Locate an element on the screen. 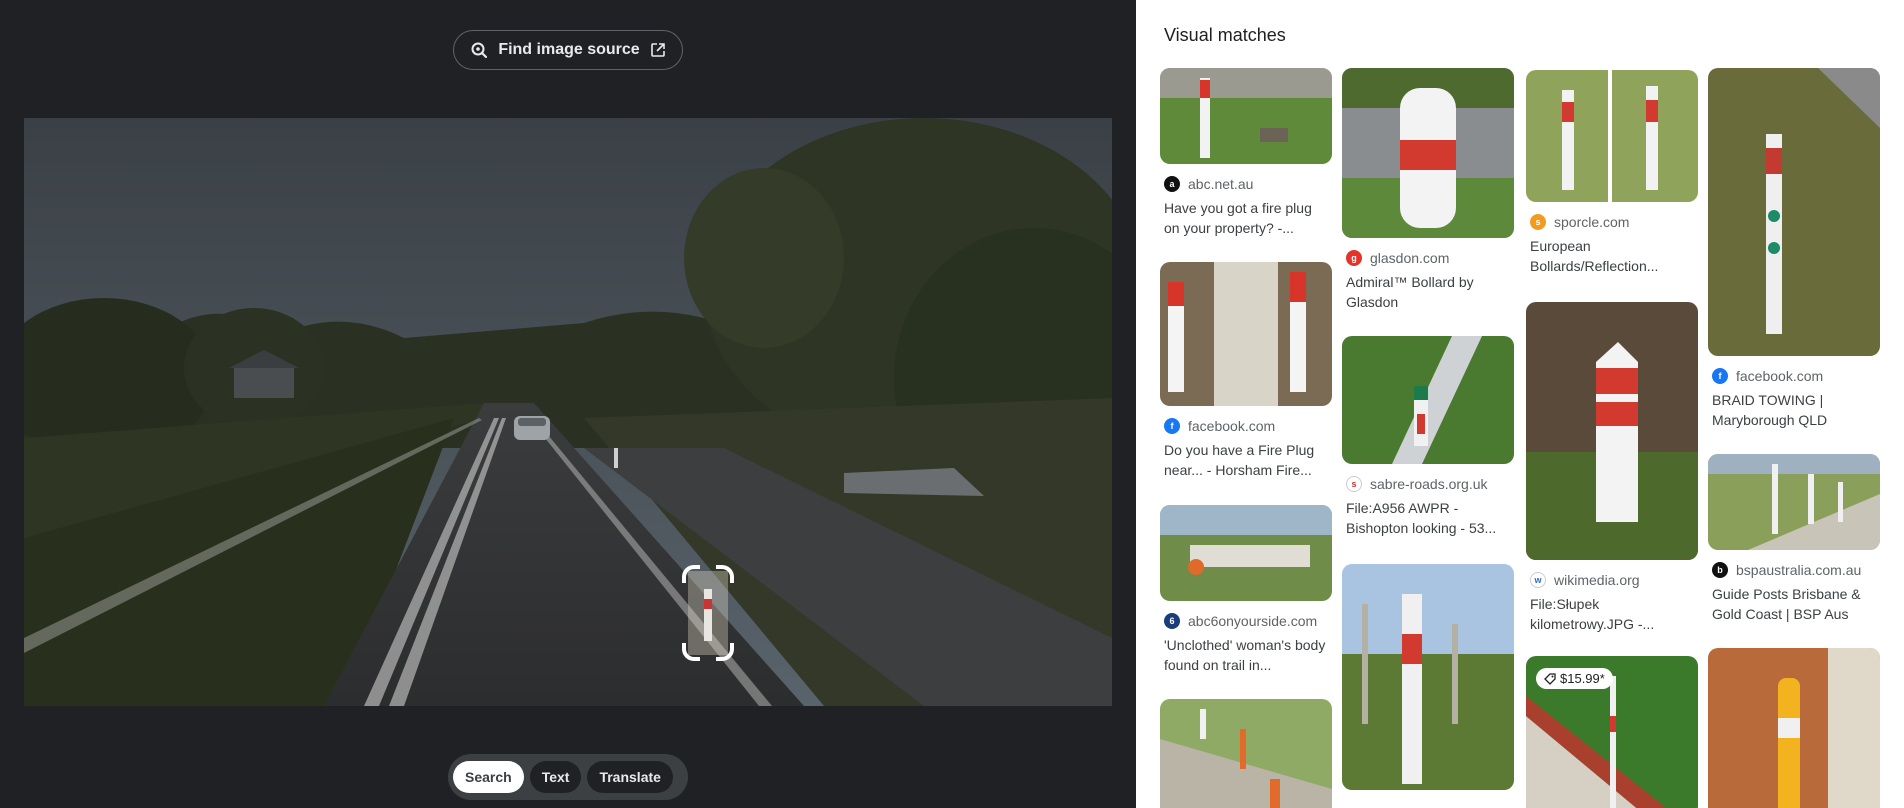 The image size is (1904, 808). bsp-favicon-icon: b is located at coordinates (1720, 570).